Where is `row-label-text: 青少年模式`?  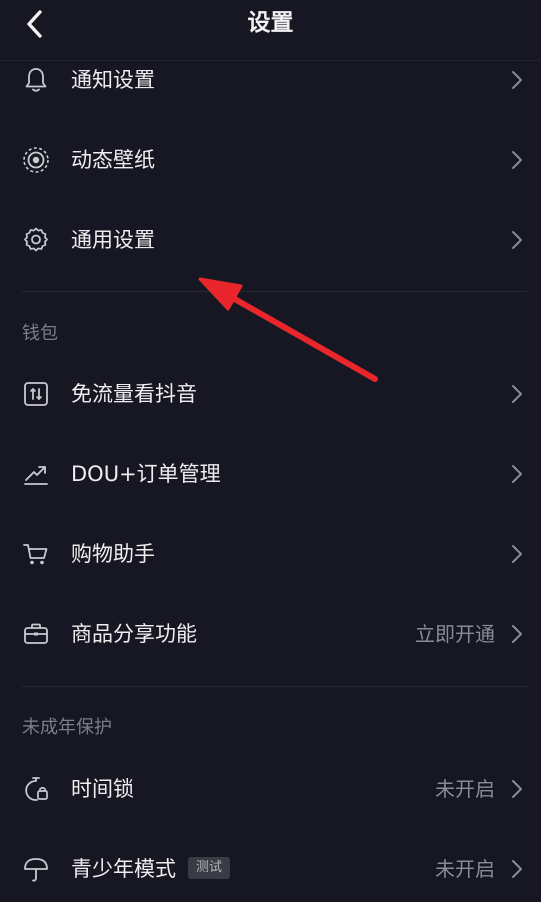
row-label-text: 青少年模式 is located at coordinates (123, 869).